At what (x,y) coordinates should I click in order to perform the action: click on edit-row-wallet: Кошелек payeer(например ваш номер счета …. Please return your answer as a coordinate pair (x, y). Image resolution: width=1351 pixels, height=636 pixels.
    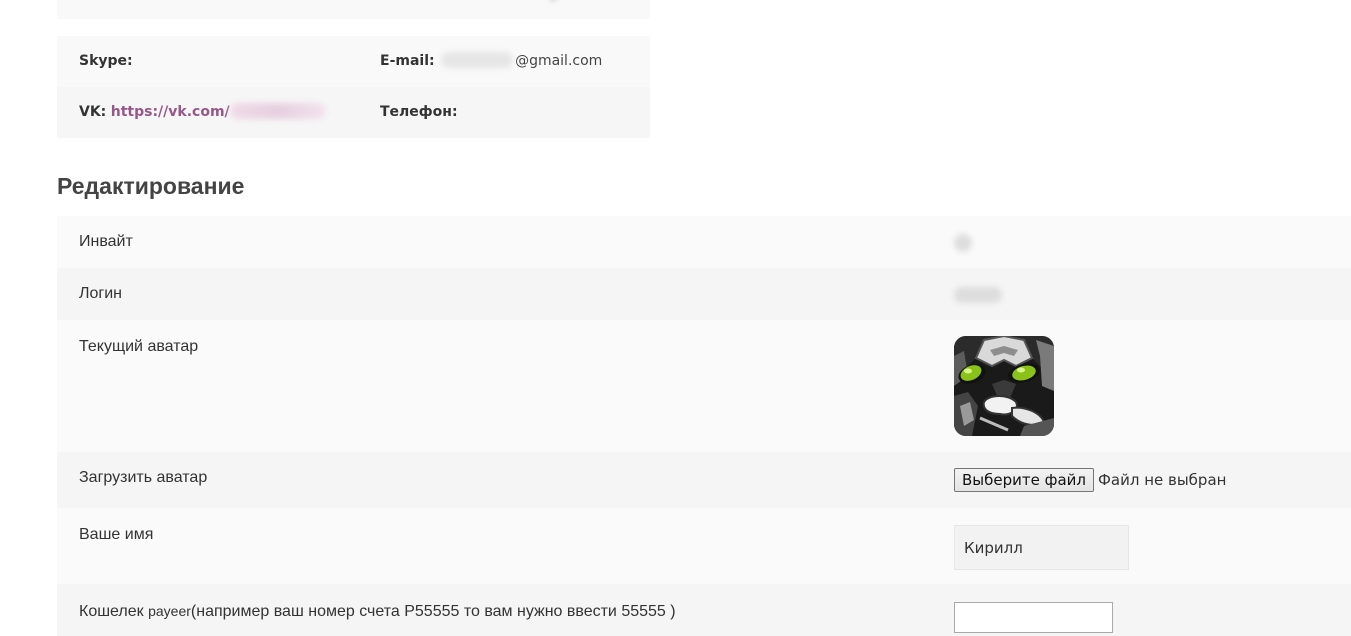
    Looking at the image, I should click on (704, 610).